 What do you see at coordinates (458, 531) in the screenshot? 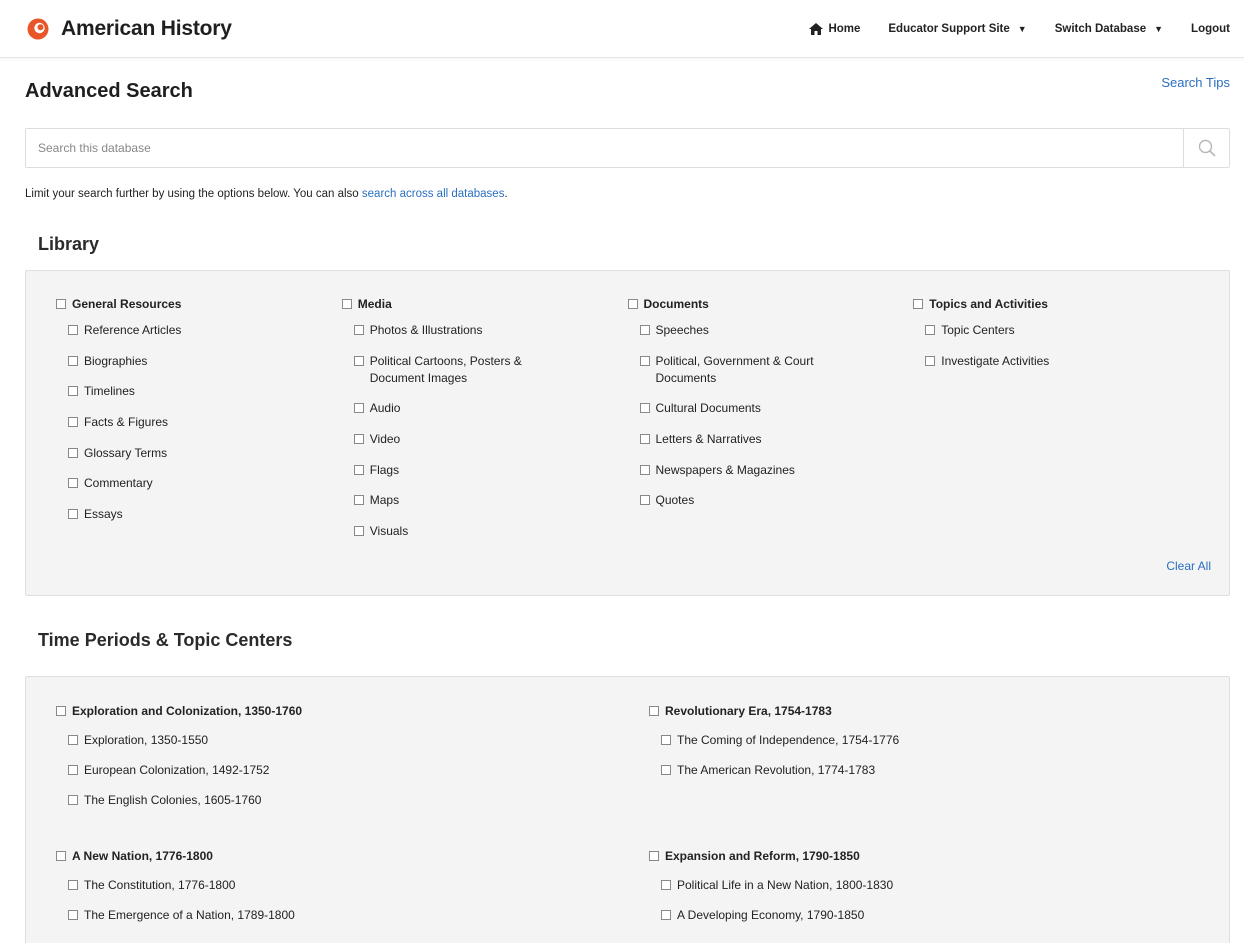
I see `filter-option: Visuals` at bounding box center [458, 531].